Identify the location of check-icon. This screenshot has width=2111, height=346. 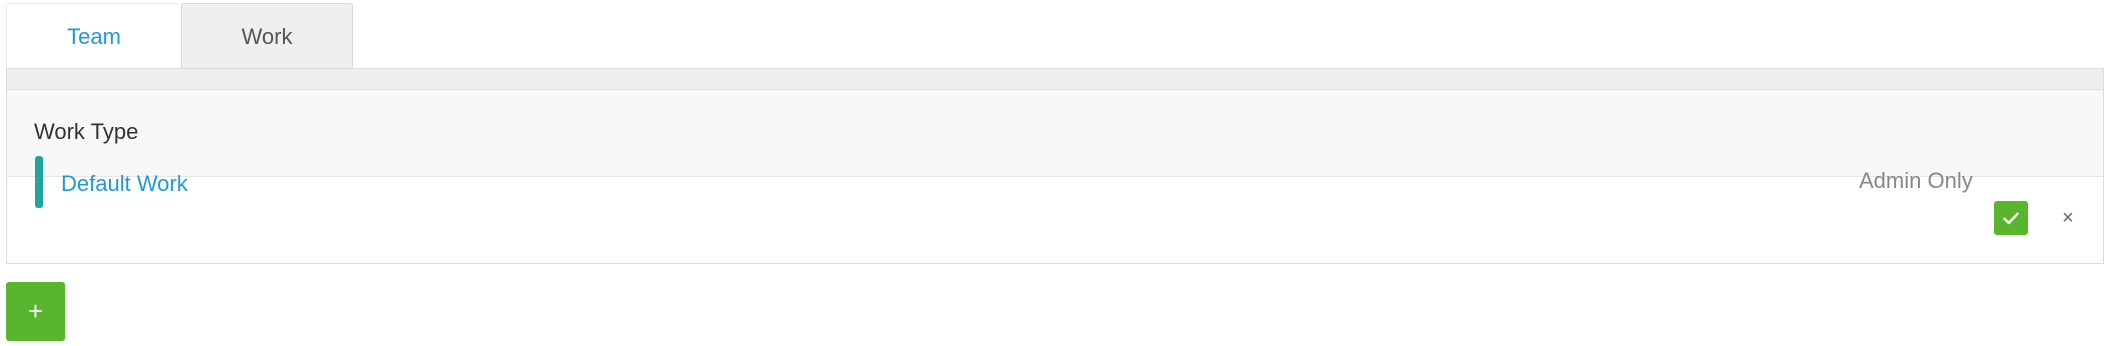
(2011, 218).